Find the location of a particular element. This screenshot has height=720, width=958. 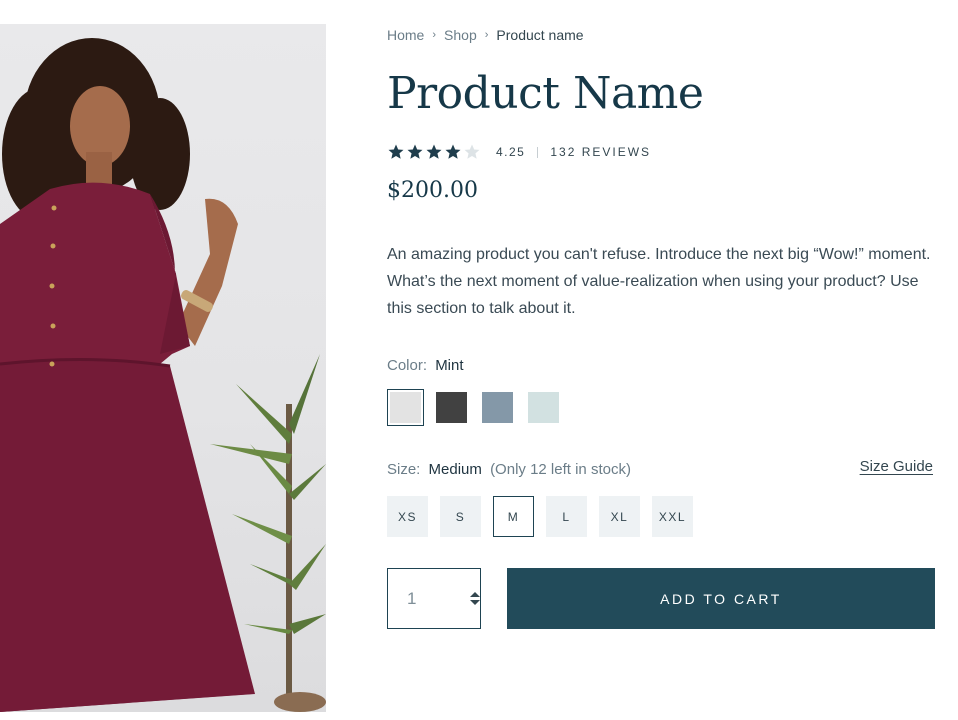

breadcrumb: Home › Shop › Product name is located at coordinates (485, 35).